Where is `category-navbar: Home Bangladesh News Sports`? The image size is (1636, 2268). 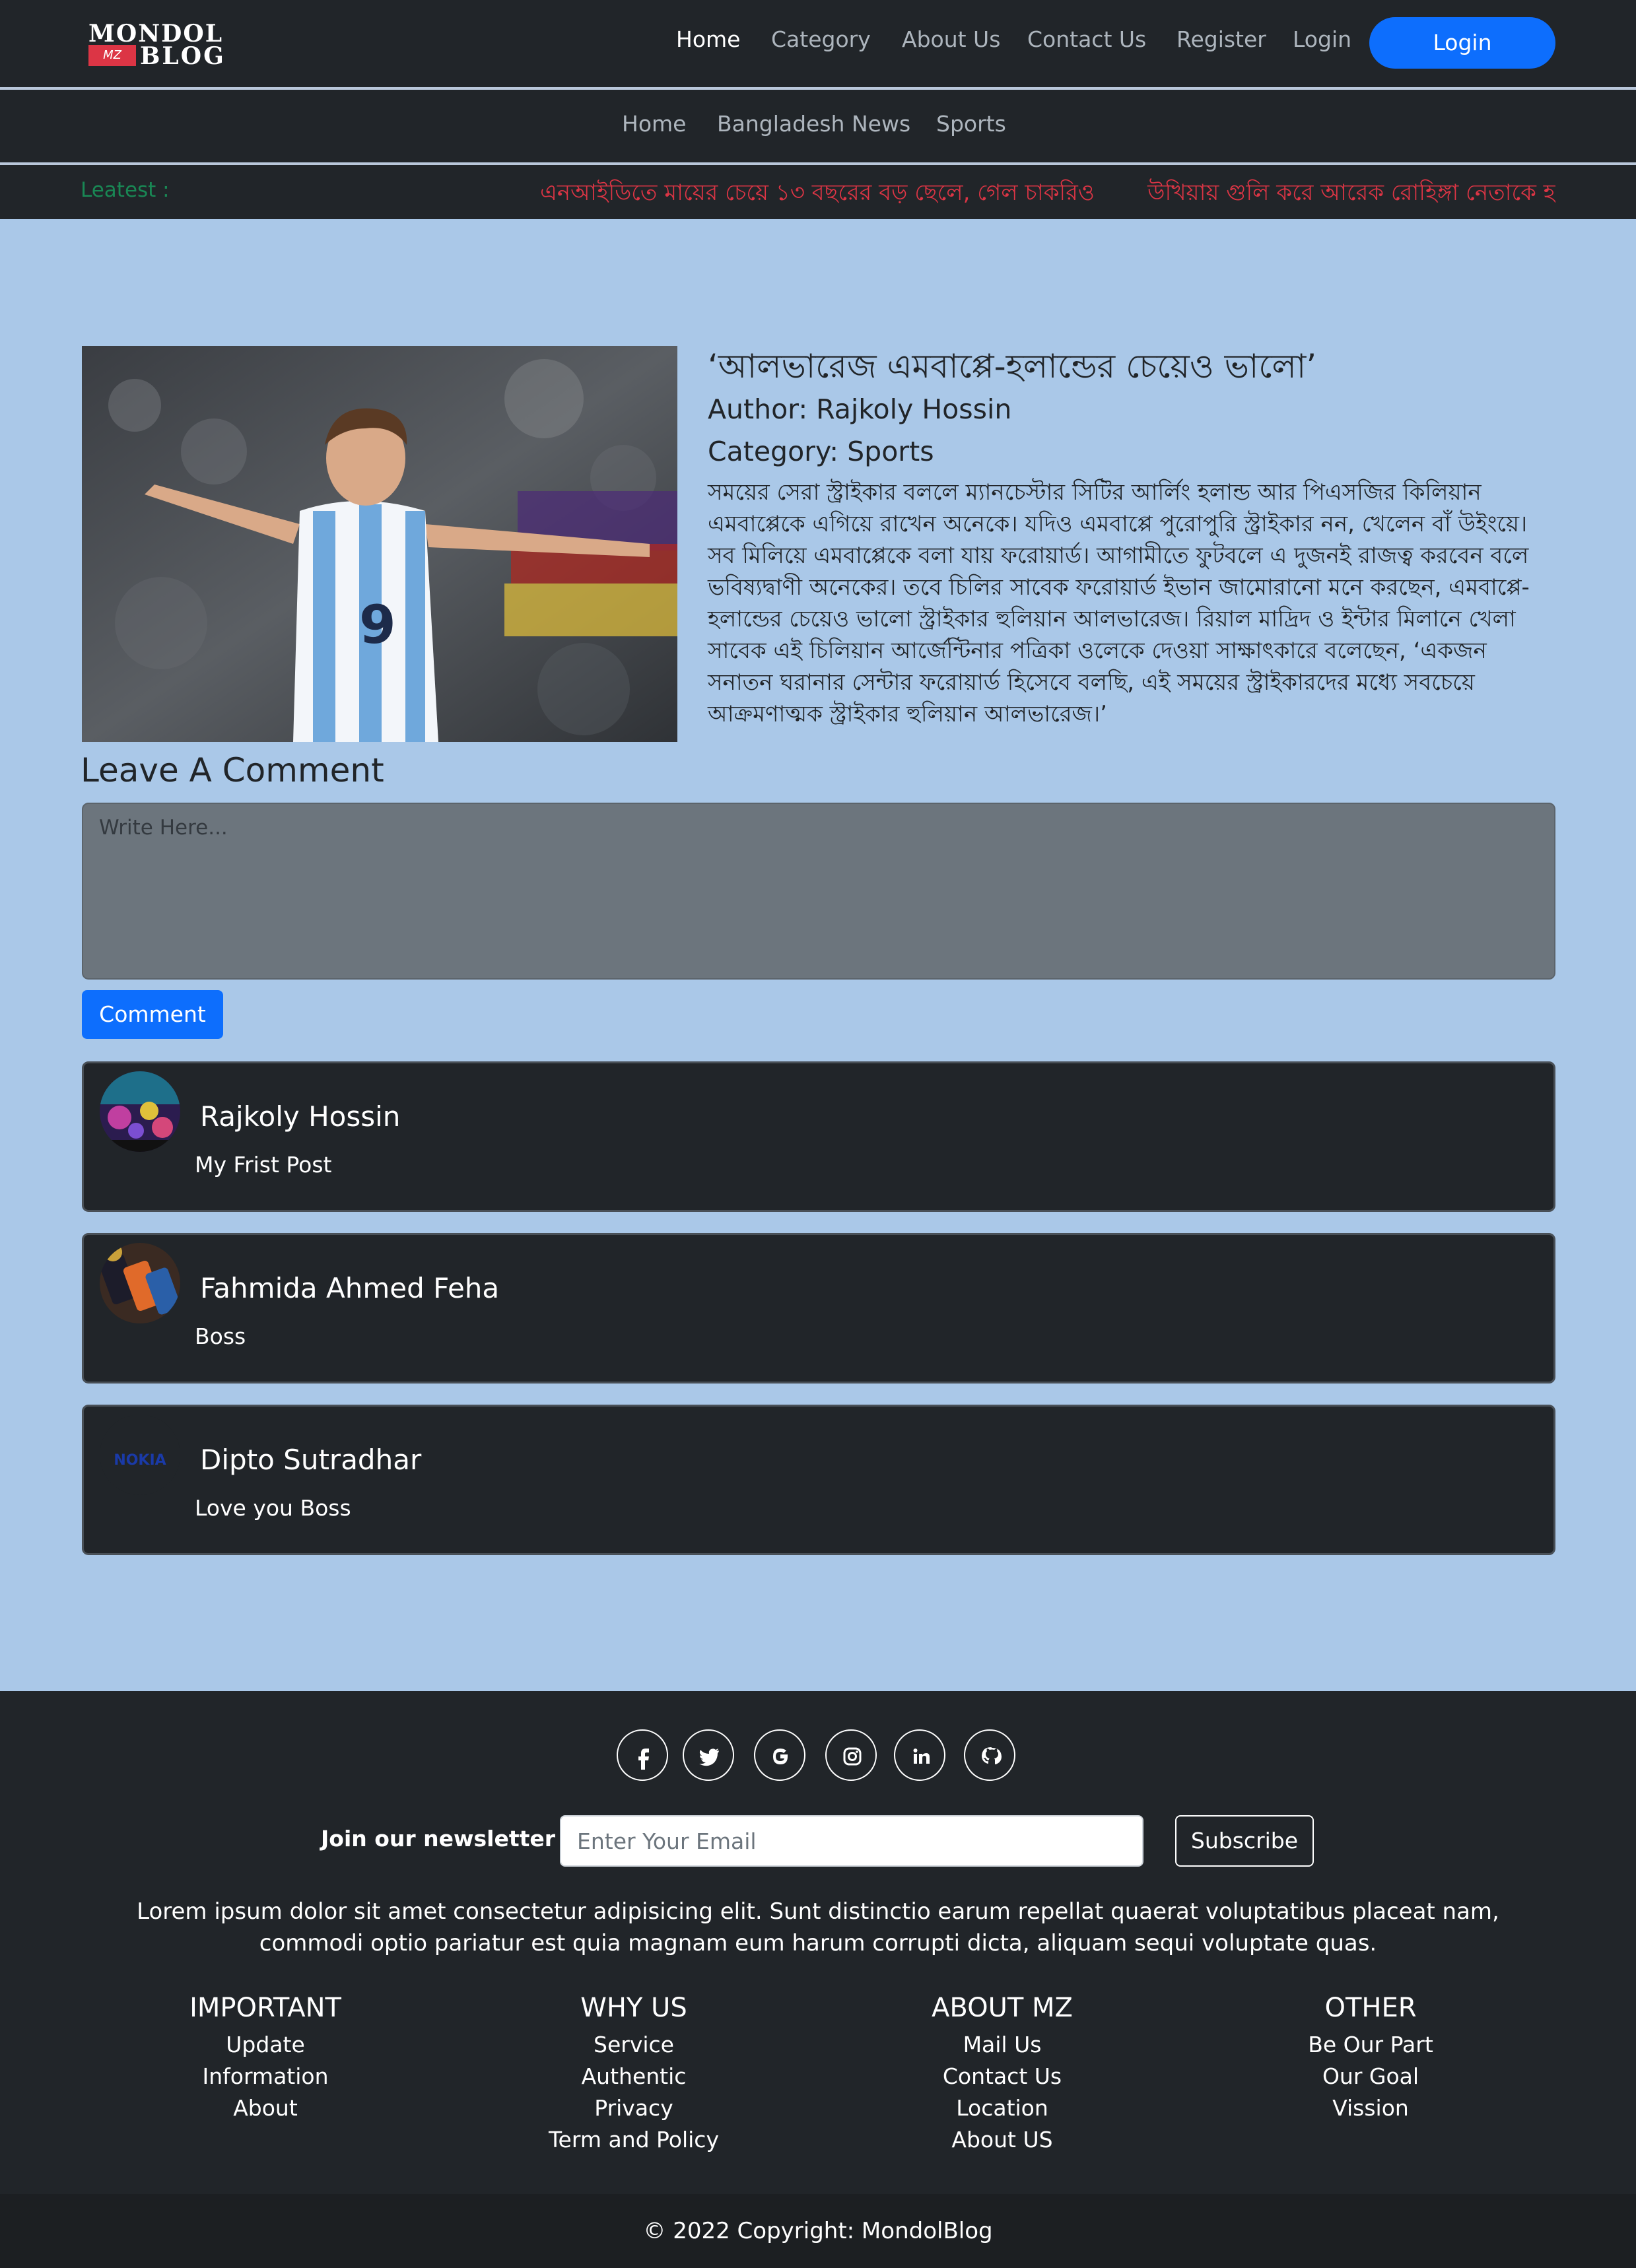 category-navbar: Home Bangladesh News Sports is located at coordinates (818, 126).